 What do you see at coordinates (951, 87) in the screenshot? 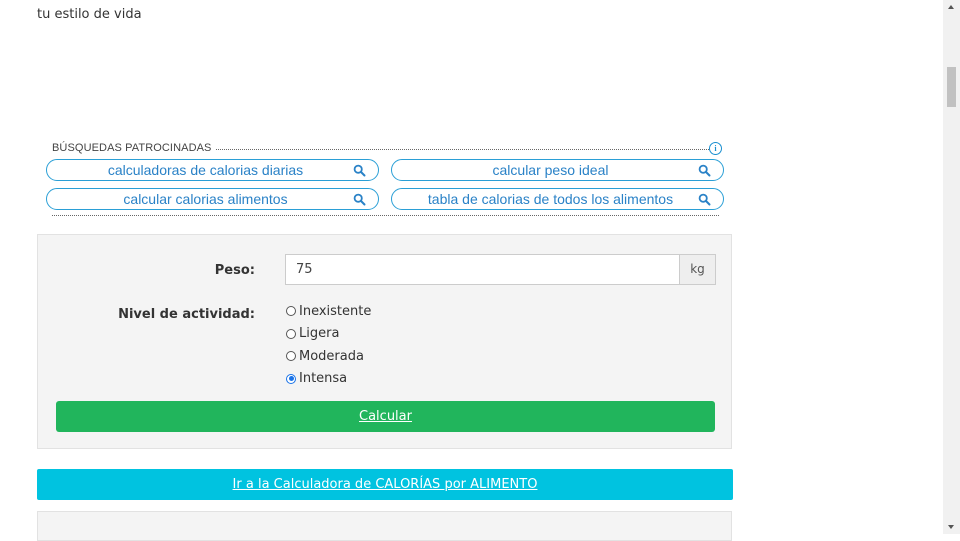
I see `scrollbar-thumb` at bounding box center [951, 87].